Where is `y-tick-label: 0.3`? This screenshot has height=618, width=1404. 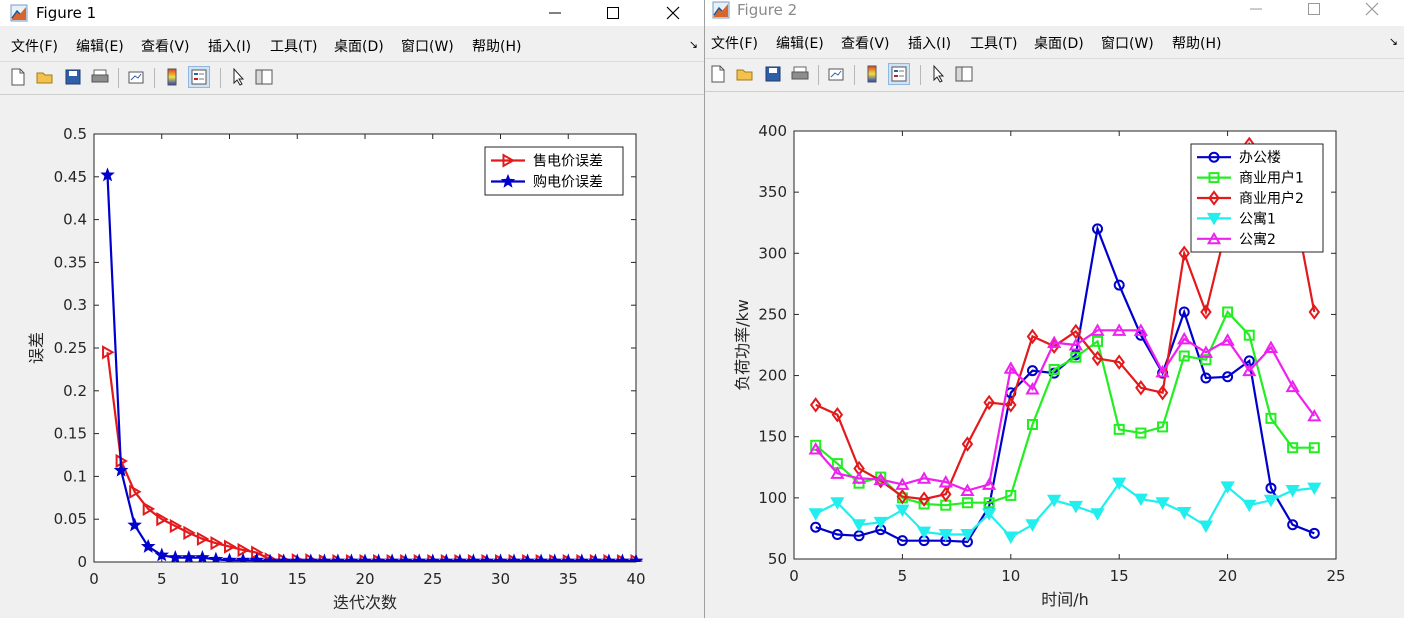 y-tick-label: 0.3 is located at coordinates (75, 305).